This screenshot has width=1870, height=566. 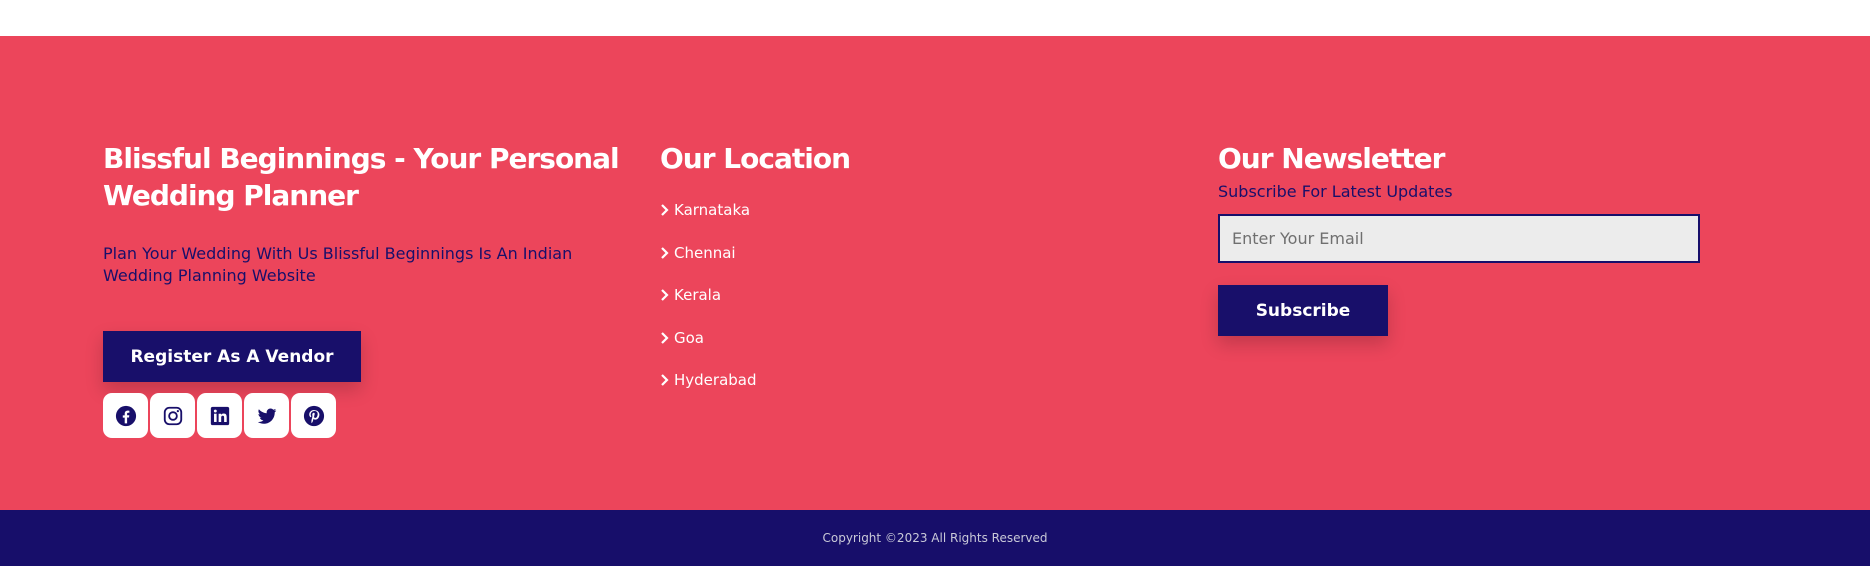 What do you see at coordinates (1331, 158) in the screenshot?
I see `newsletter-title: Our Newsletter` at bounding box center [1331, 158].